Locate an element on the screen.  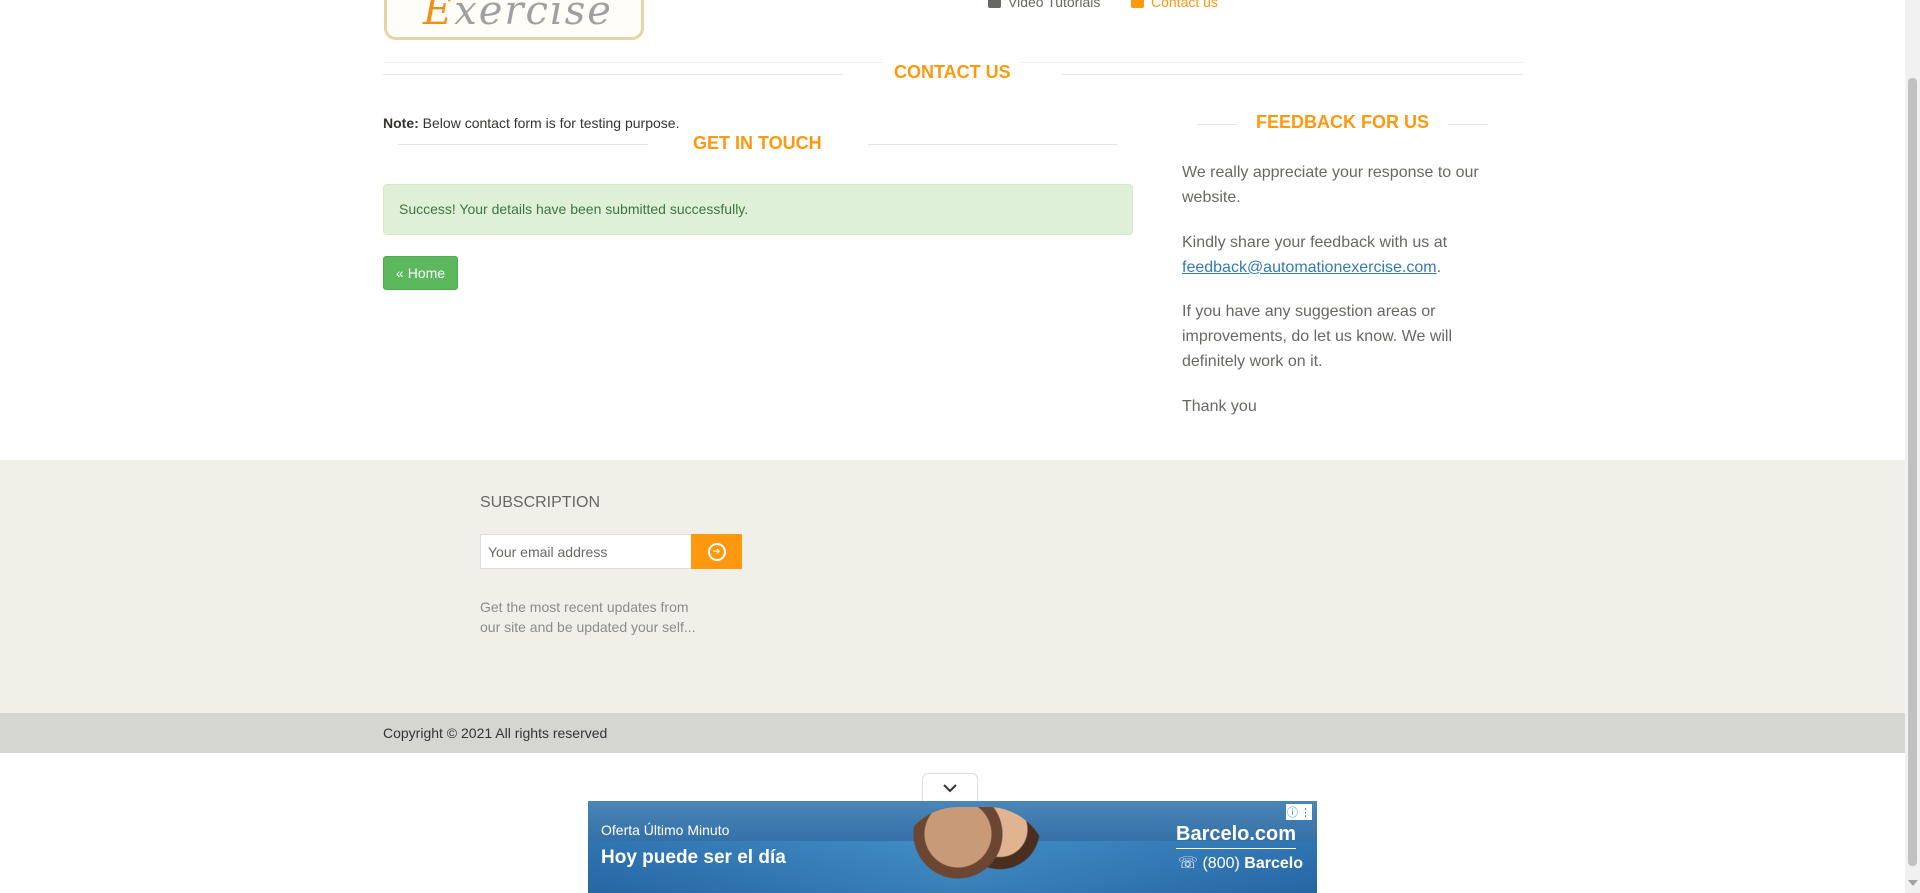
feedback-rule-left is located at coordinates (1217, 124).